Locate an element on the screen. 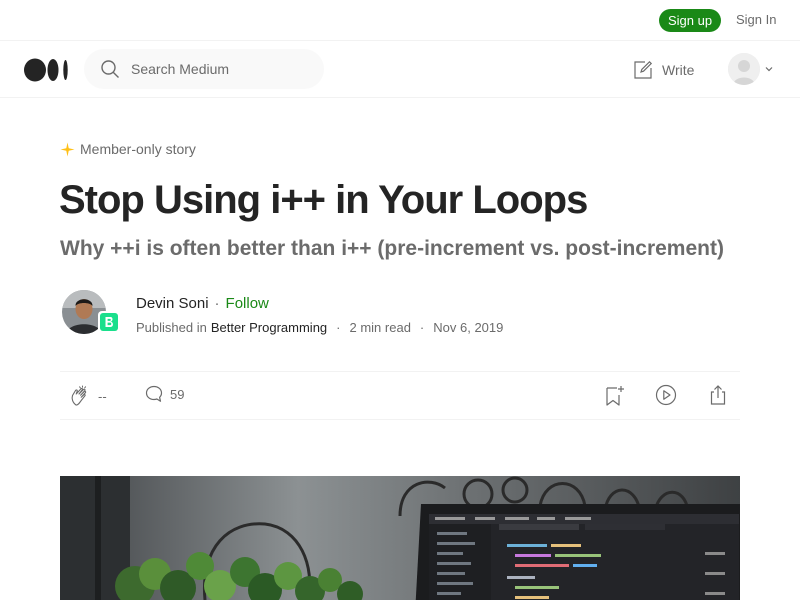 Image resolution: width=800 pixels, height=600 pixels. author-name: Devin Soni is located at coordinates (172, 303).